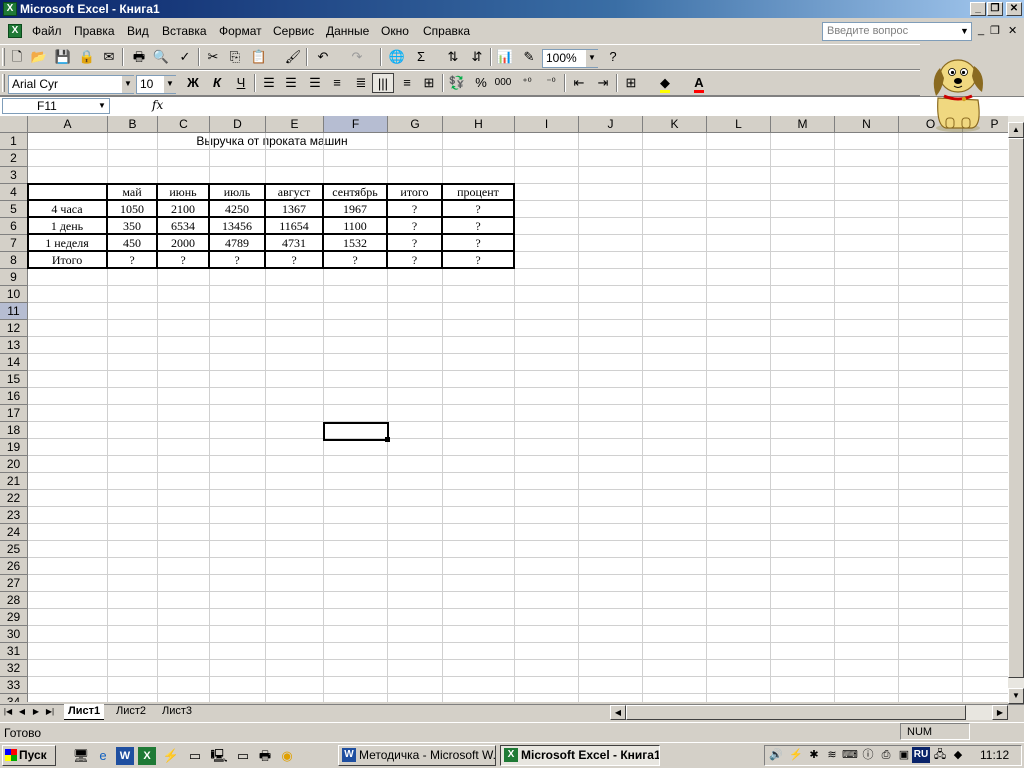 This screenshot has width=1024, height=768. I want to click on row-header-15: 15, so click(14, 379).